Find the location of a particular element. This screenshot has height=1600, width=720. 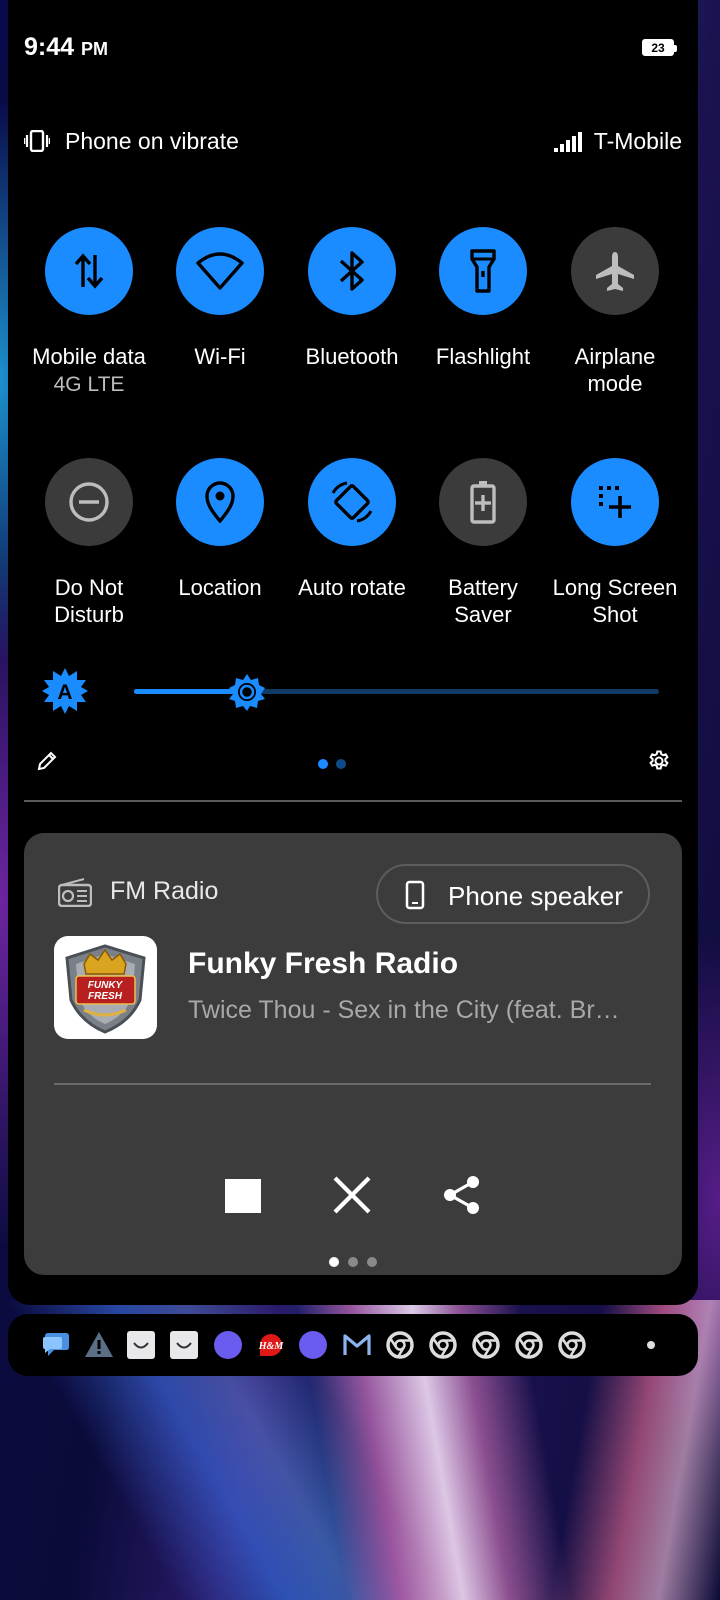

tile-label: Auto rotate is located at coordinates (352, 587).